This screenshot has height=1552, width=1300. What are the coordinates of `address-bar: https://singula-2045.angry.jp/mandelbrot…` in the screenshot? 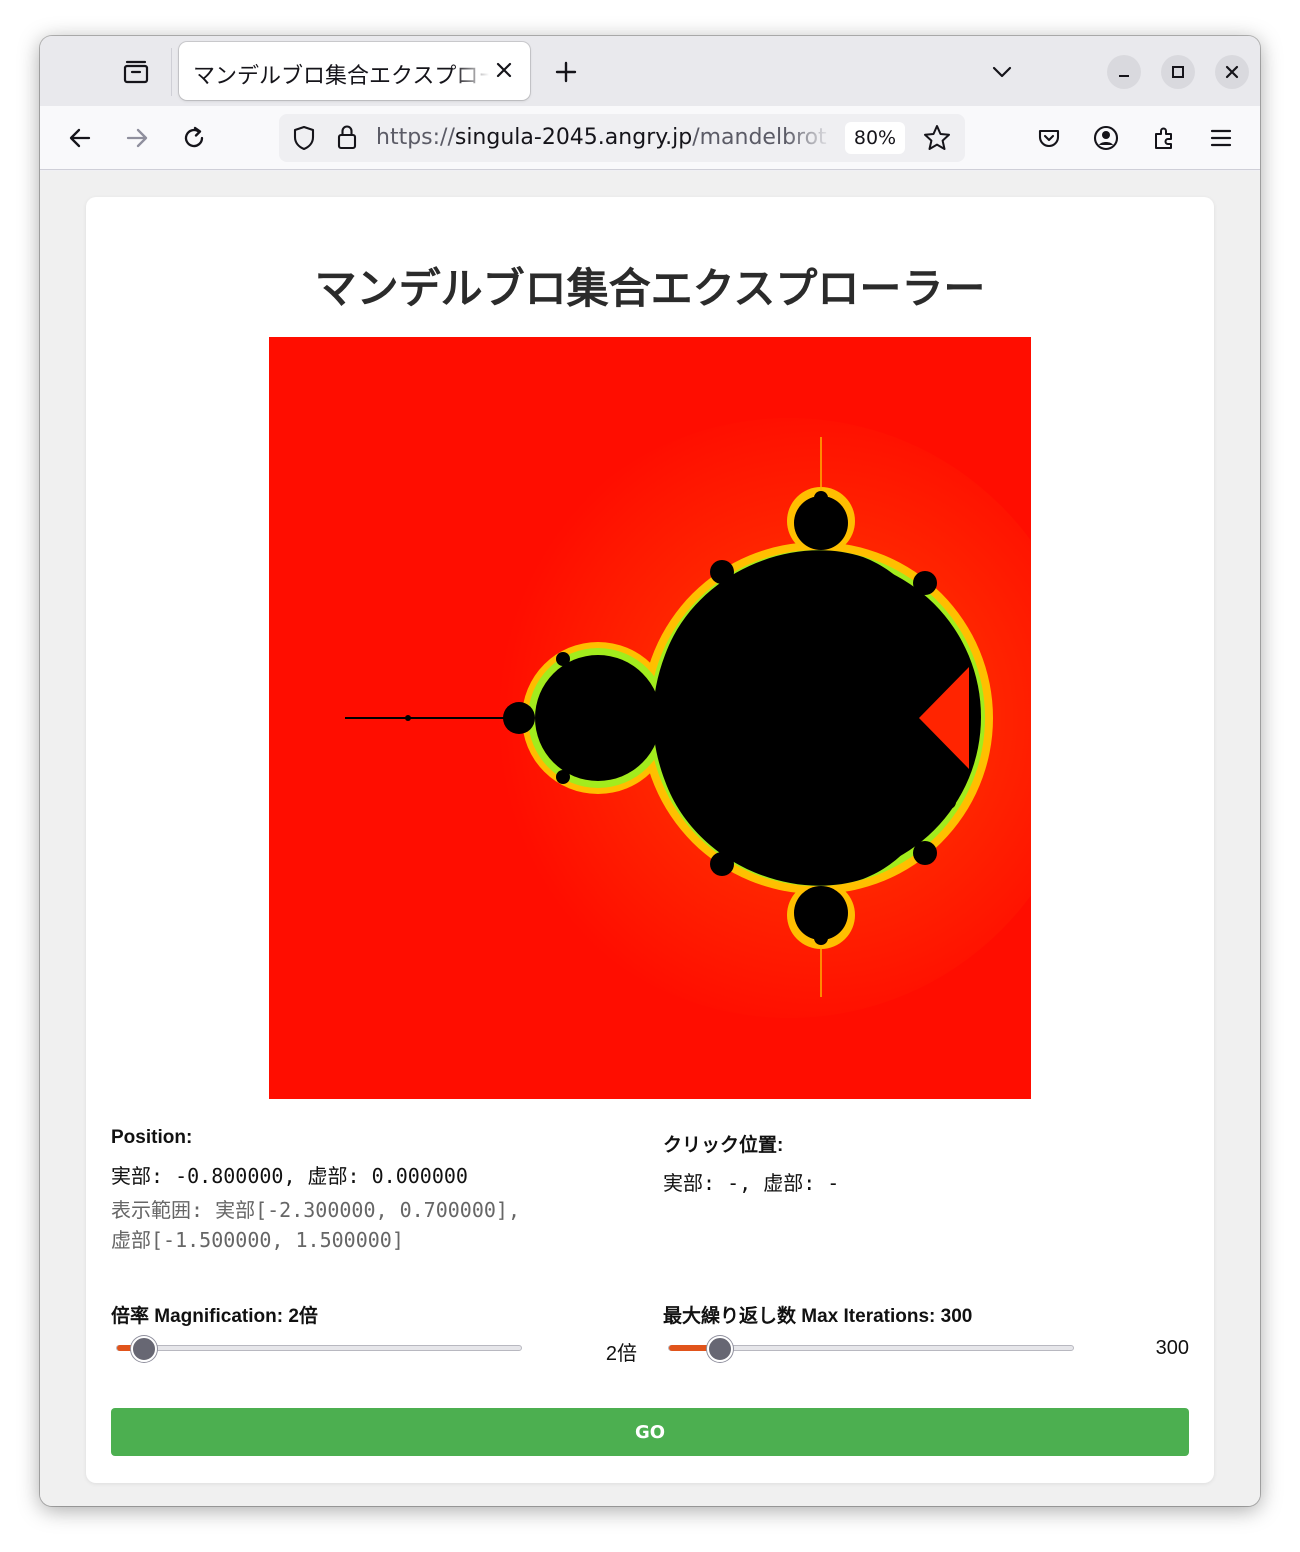 It's located at (622, 138).